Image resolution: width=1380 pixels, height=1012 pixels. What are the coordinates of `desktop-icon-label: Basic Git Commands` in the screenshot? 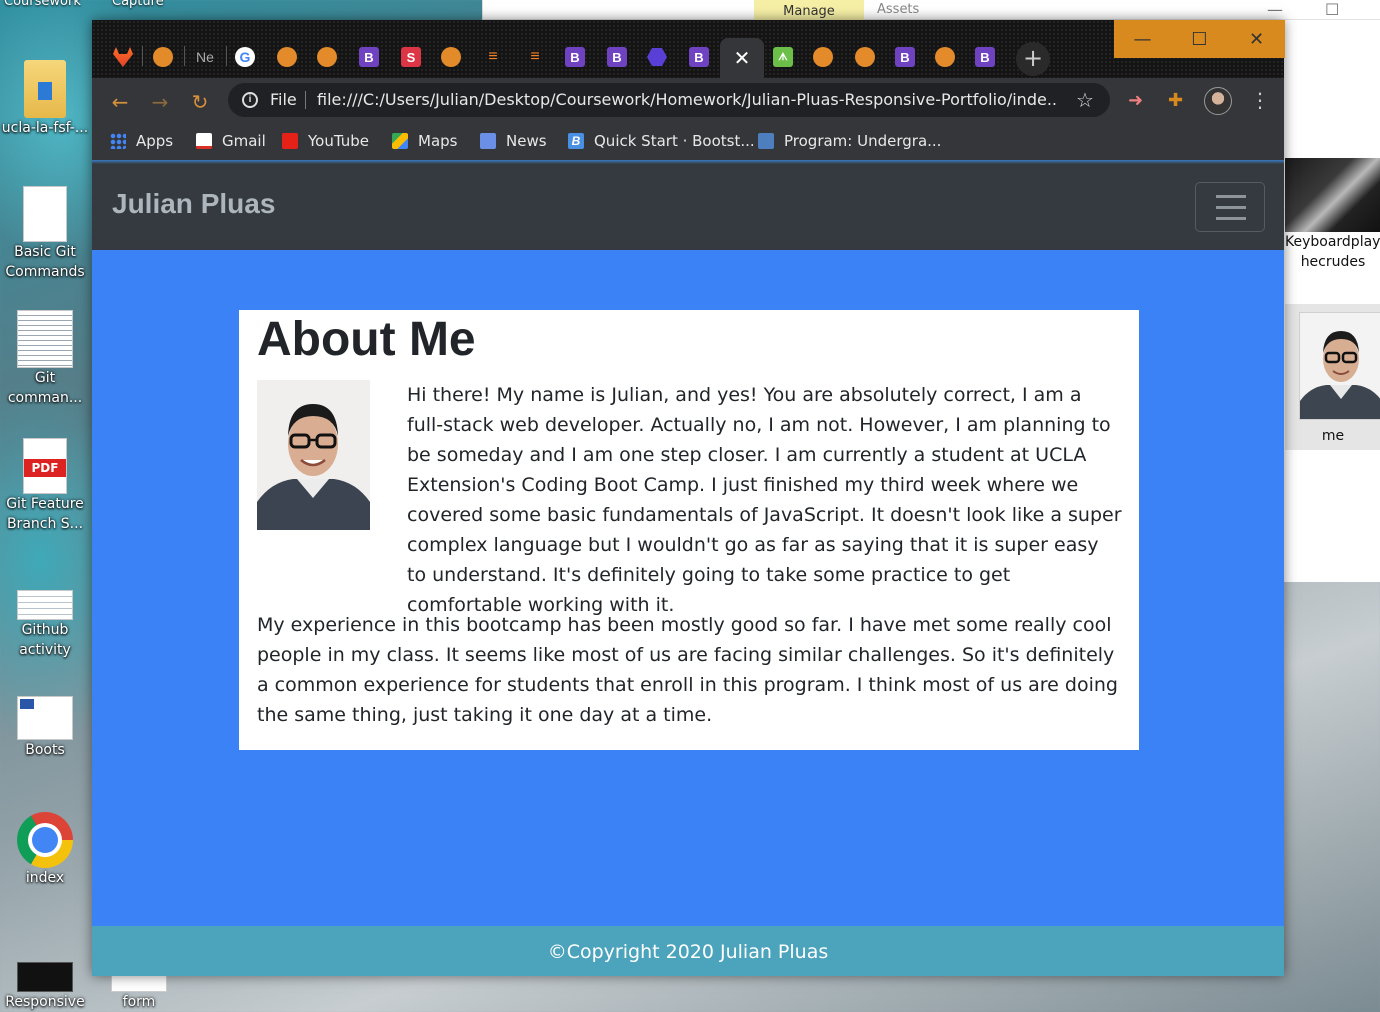 It's located at (45, 262).